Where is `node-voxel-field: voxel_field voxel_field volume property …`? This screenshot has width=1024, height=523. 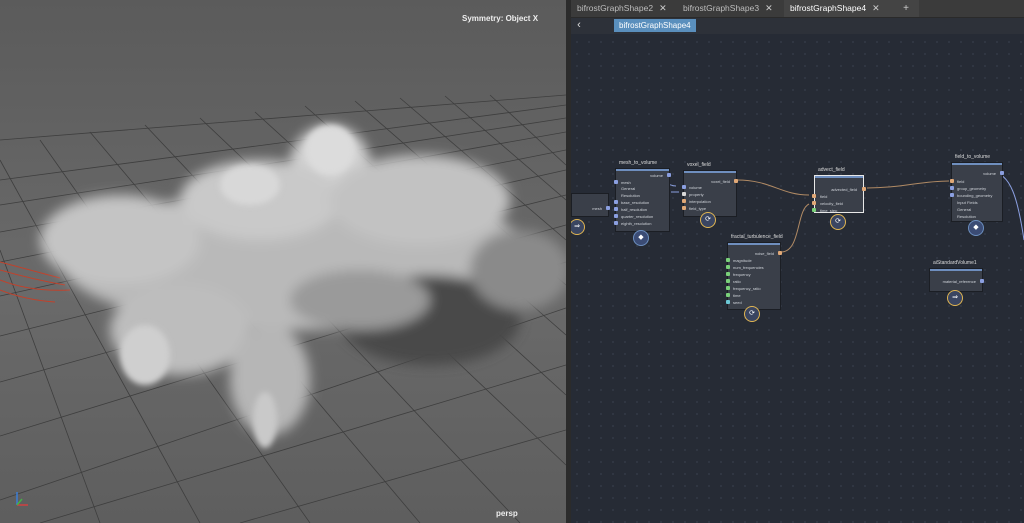 node-voxel-field: voxel_field voxel_field volume property … is located at coordinates (710, 189).